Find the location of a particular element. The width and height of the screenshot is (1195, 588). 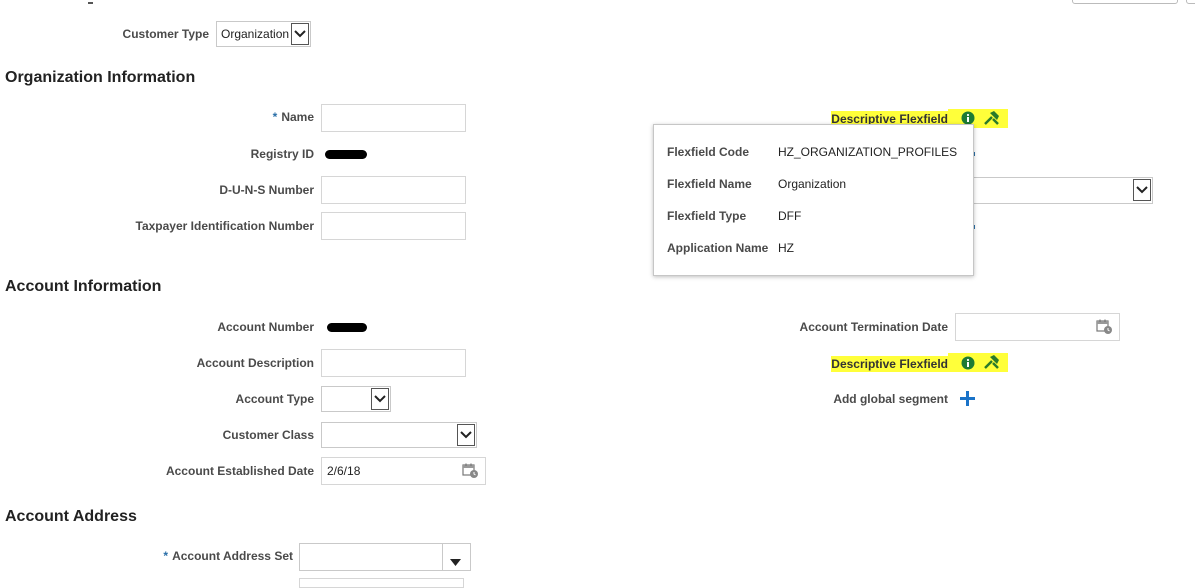

customer-class-select is located at coordinates (399, 435).